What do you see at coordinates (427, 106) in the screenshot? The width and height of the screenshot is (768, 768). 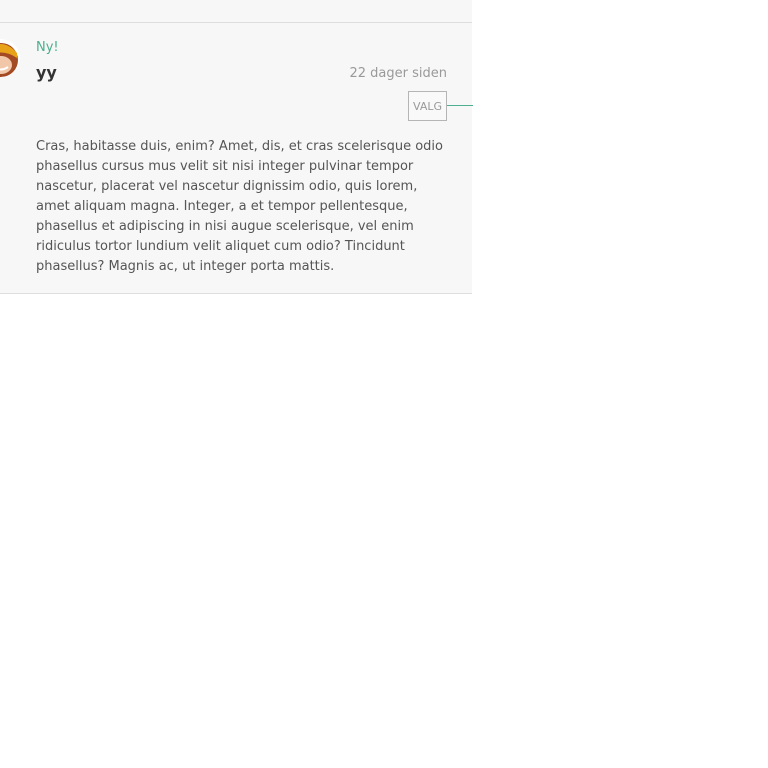 I see `options-button: VALG` at bounding box center [427, 106].